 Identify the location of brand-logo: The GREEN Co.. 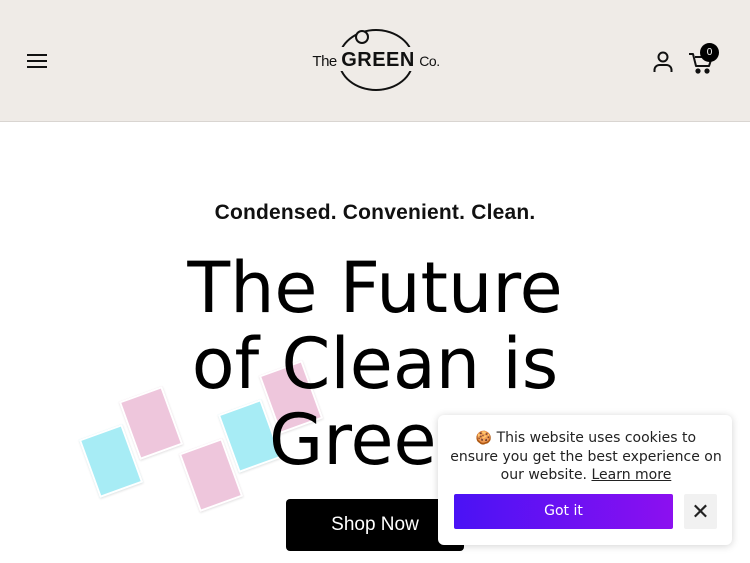
(376, 61).